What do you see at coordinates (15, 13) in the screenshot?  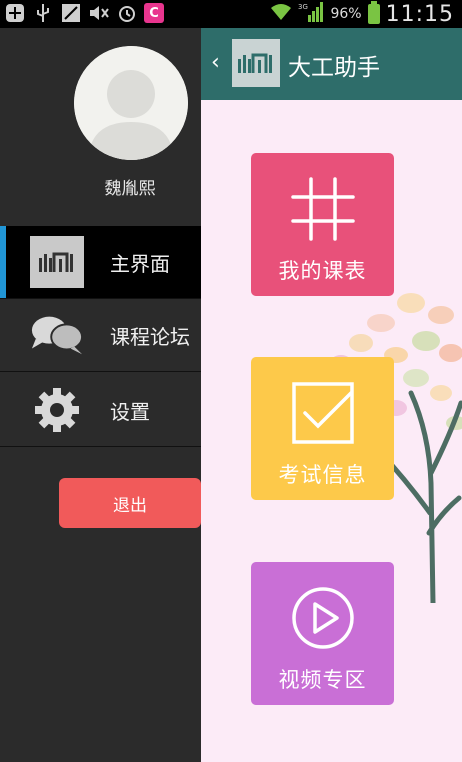 I see `add-notification-icon` at bounding box center [15, 13].